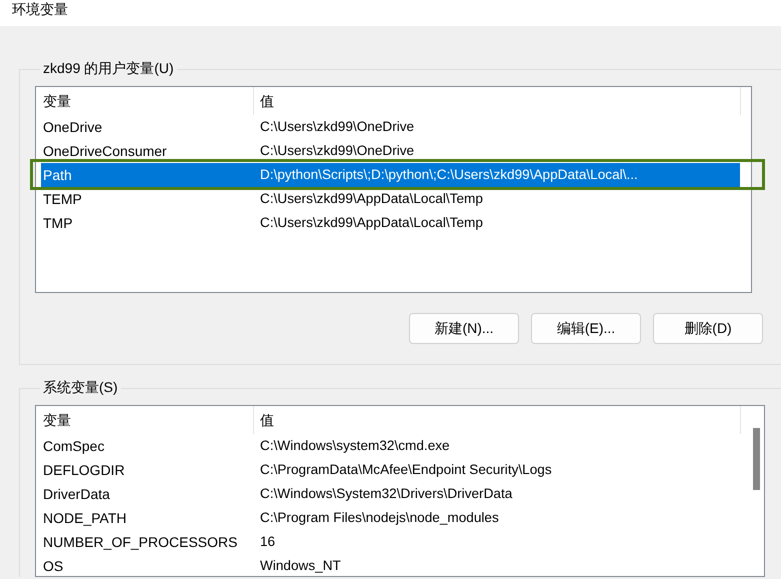 The height and width of the screenshot is (579, 781). I want to click on variable-name: Path, so click(57, 175).